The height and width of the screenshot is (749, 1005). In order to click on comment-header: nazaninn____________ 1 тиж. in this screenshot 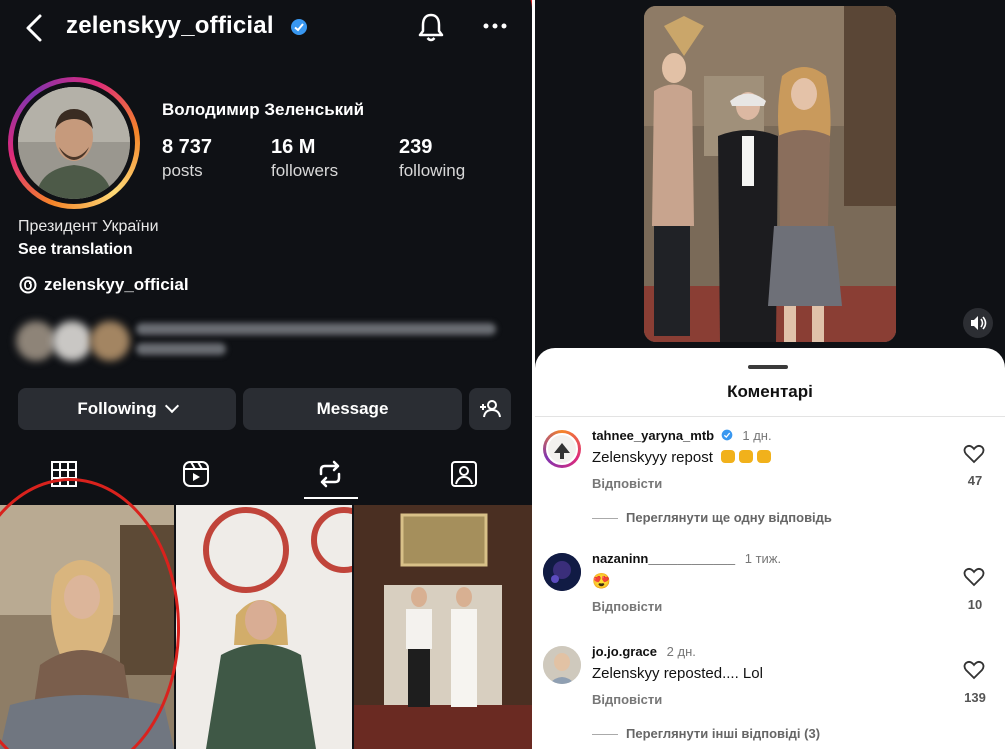, I will do `click(686, 558)`.